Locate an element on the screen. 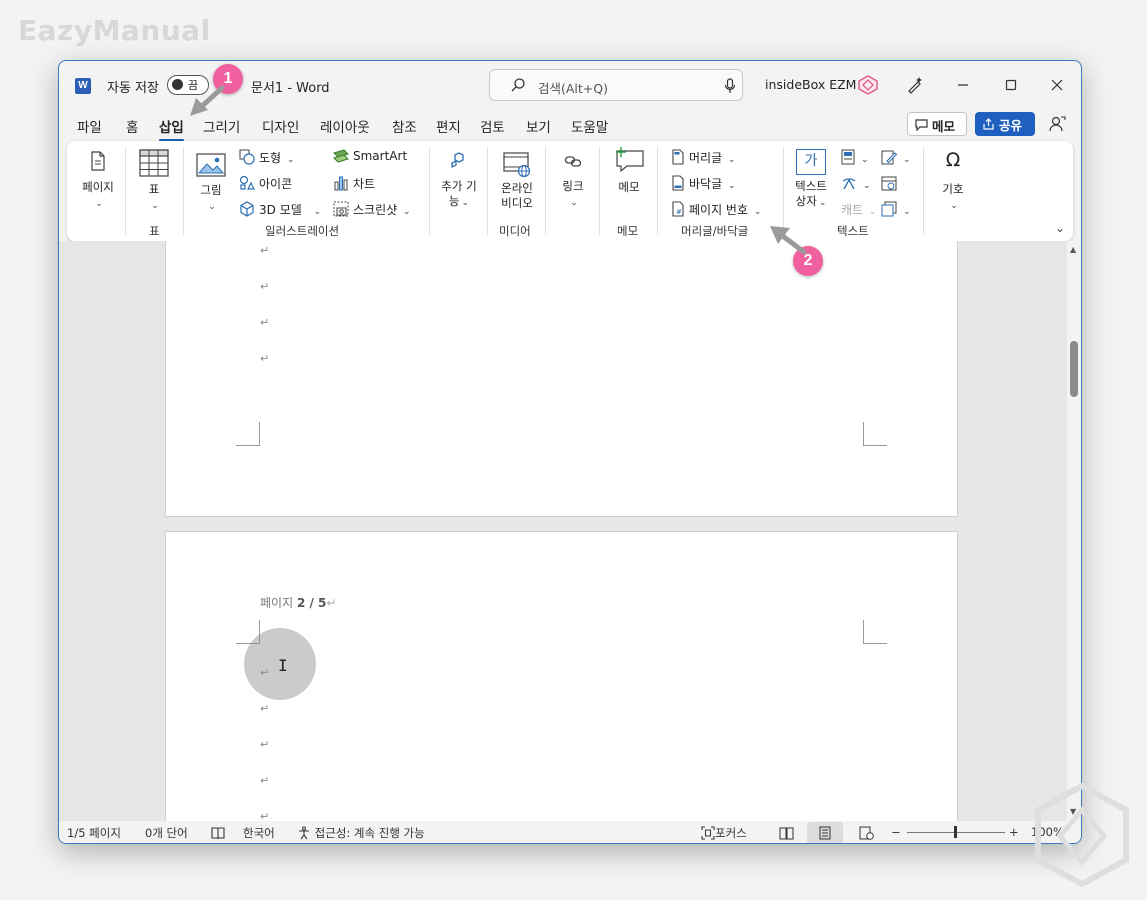  tab-design: 디자인 is located at coordinates (280, 126).